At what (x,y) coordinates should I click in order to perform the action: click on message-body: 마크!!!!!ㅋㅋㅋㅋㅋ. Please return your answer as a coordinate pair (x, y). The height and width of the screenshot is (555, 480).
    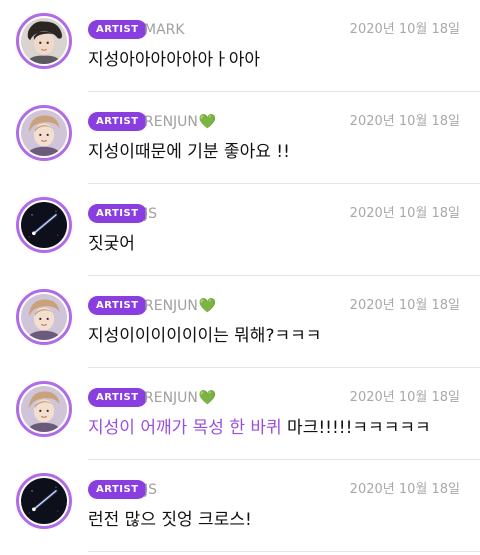
    Looking at the image, I should click on (356, 428).